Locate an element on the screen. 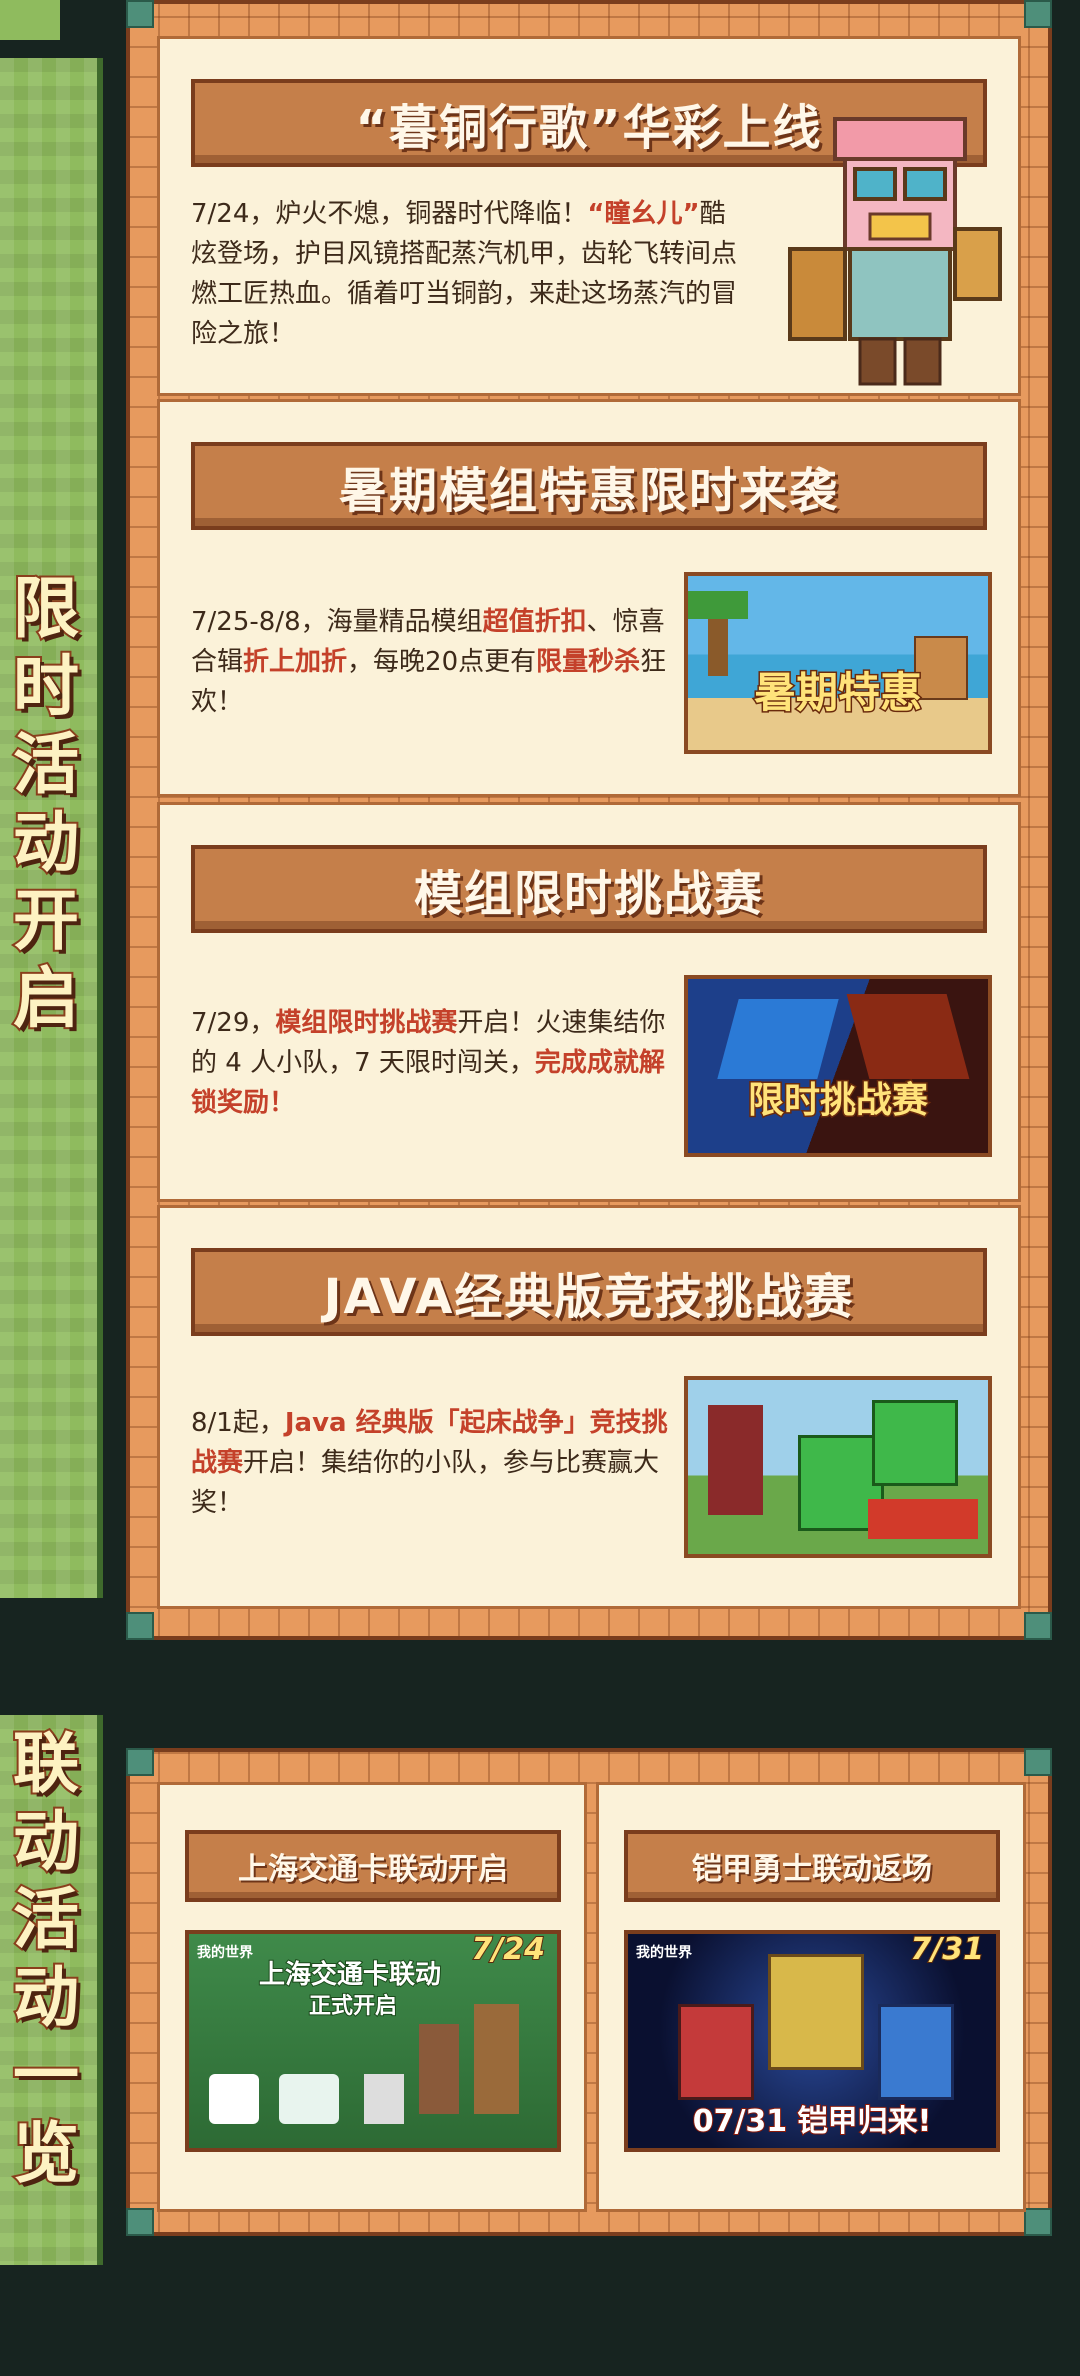 This screenshot has height=2376, width=1080. description-text: 7/24，炉火不熄，铜器时代降临！ is located at coordinates (389, 214).